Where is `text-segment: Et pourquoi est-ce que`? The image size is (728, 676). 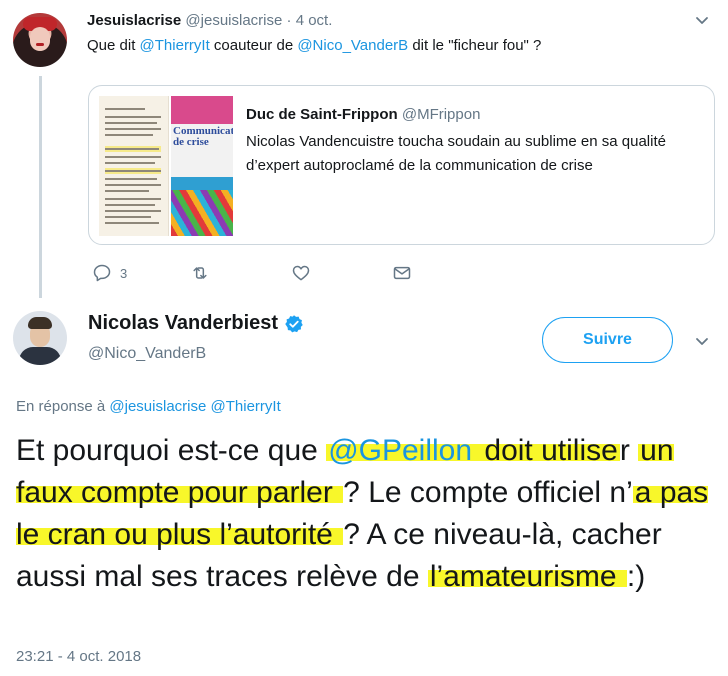 text-segment: Et pourquoi est-ce que is located at coordinates (171, 450).